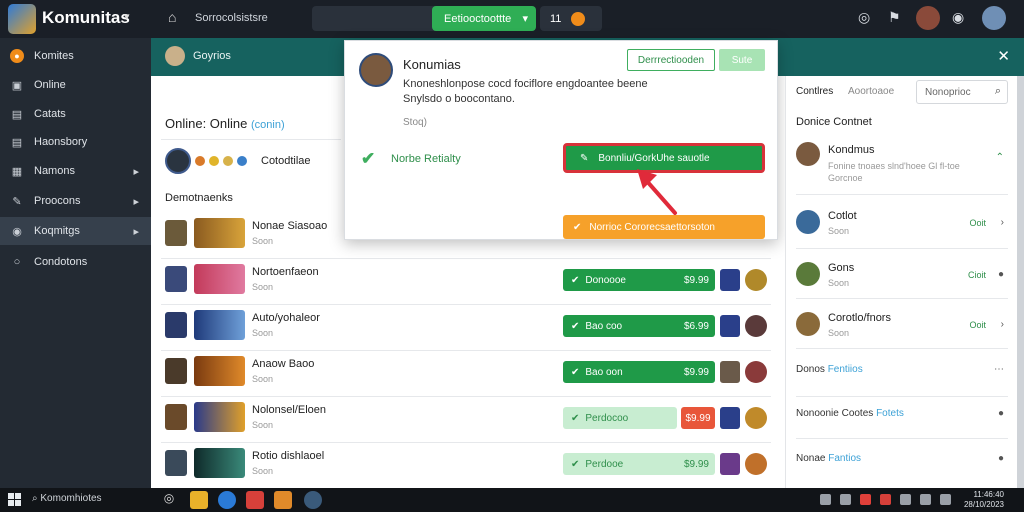 Image resolution: width=1024 pixels, height=512 pixels. I want to click on sidebar-item-koqmitgs: ◉ Koqmitgs ▸, so click(75, 231).